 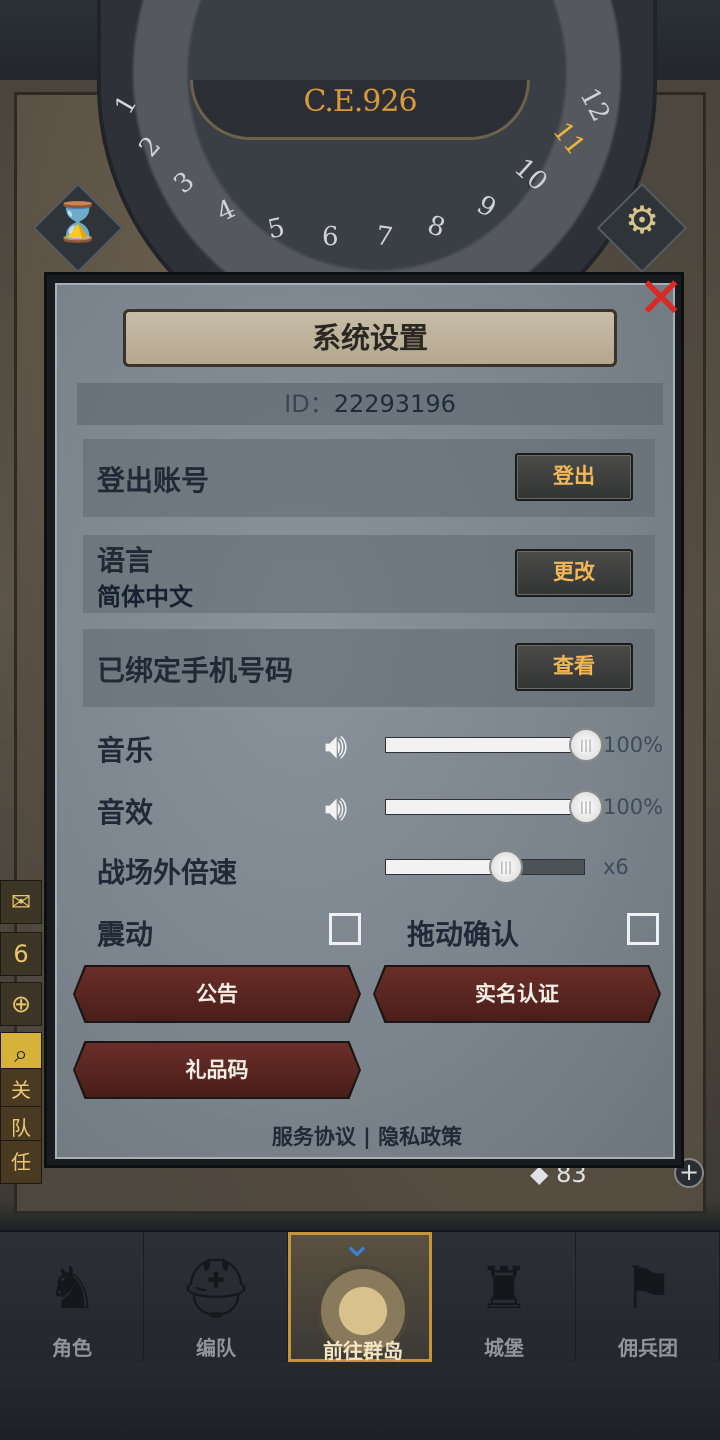 I want to click on id-value: 22293196, so click(x=394, y=404).